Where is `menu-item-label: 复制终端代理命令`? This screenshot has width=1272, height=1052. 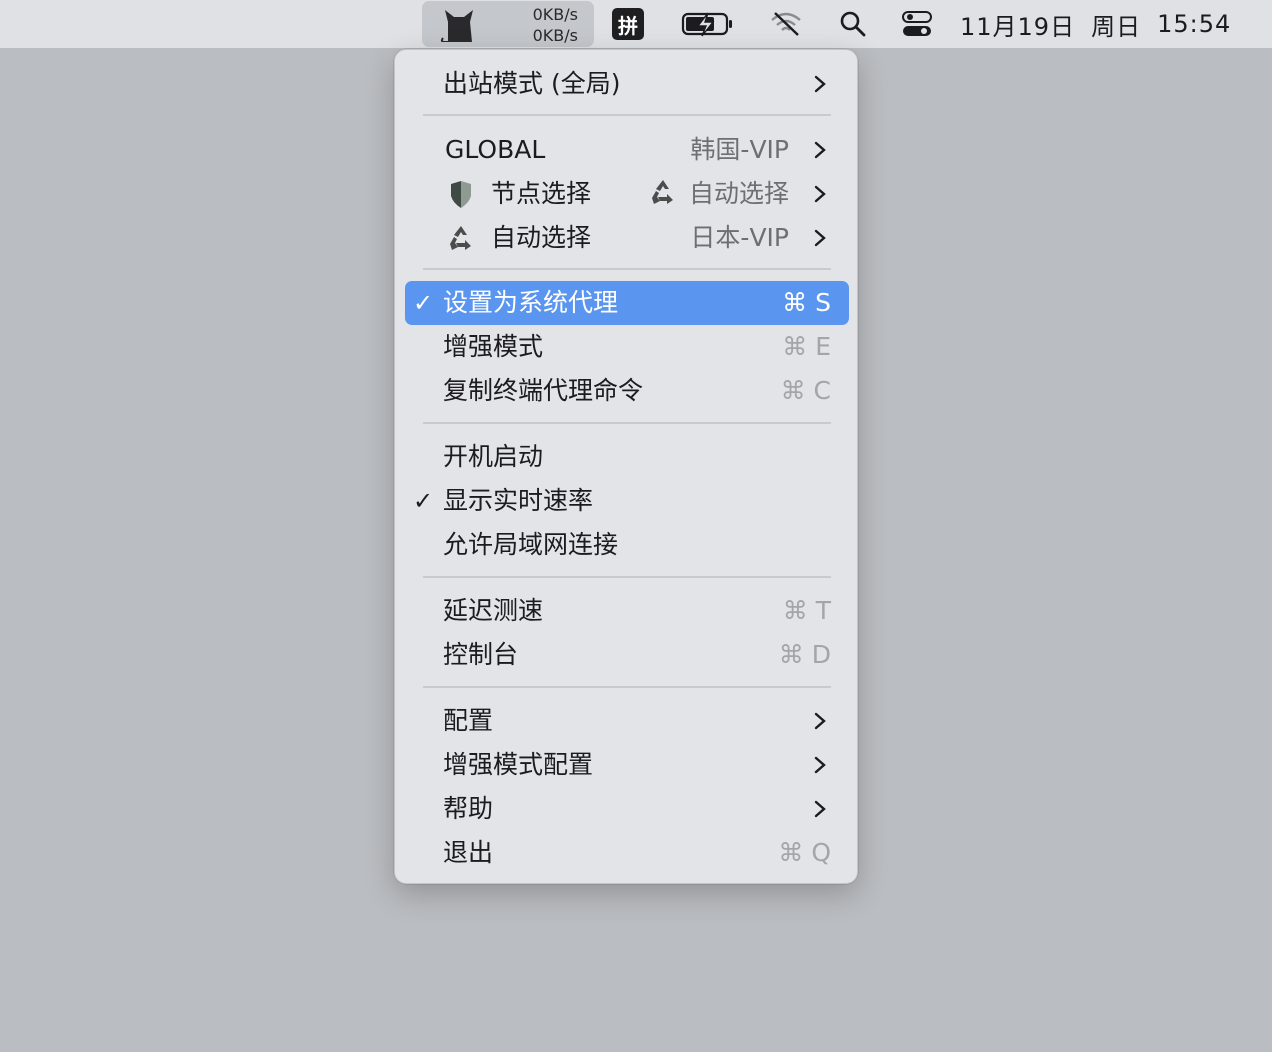 menu-item-label: 复制终端代理命令 is located at coordinates (543, 390).